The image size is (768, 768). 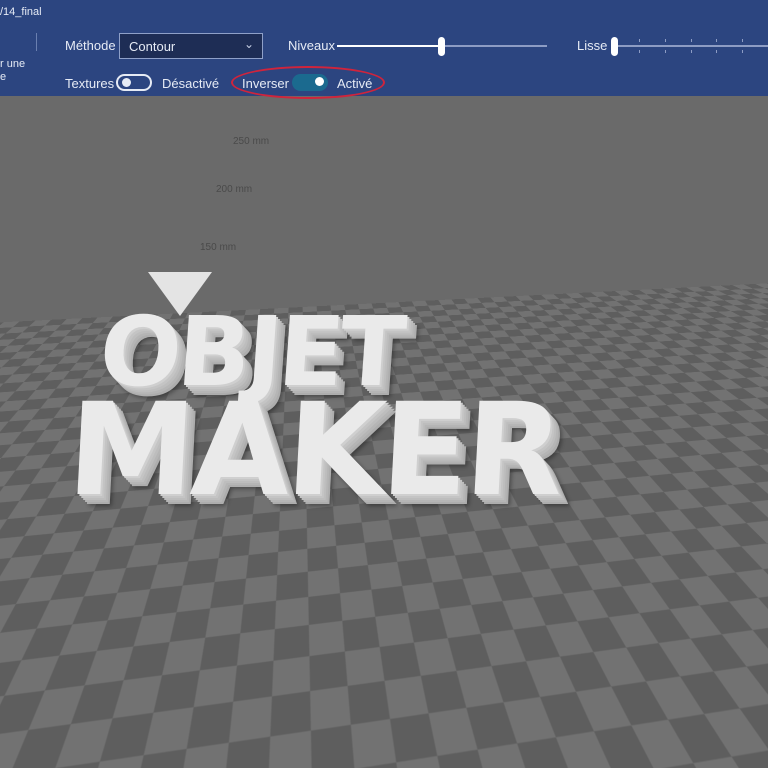 What do you see at coordinates (311, 45) in the screenshot?
I see `niveaux-label: Niveaux` at bounding box center [311, 45].